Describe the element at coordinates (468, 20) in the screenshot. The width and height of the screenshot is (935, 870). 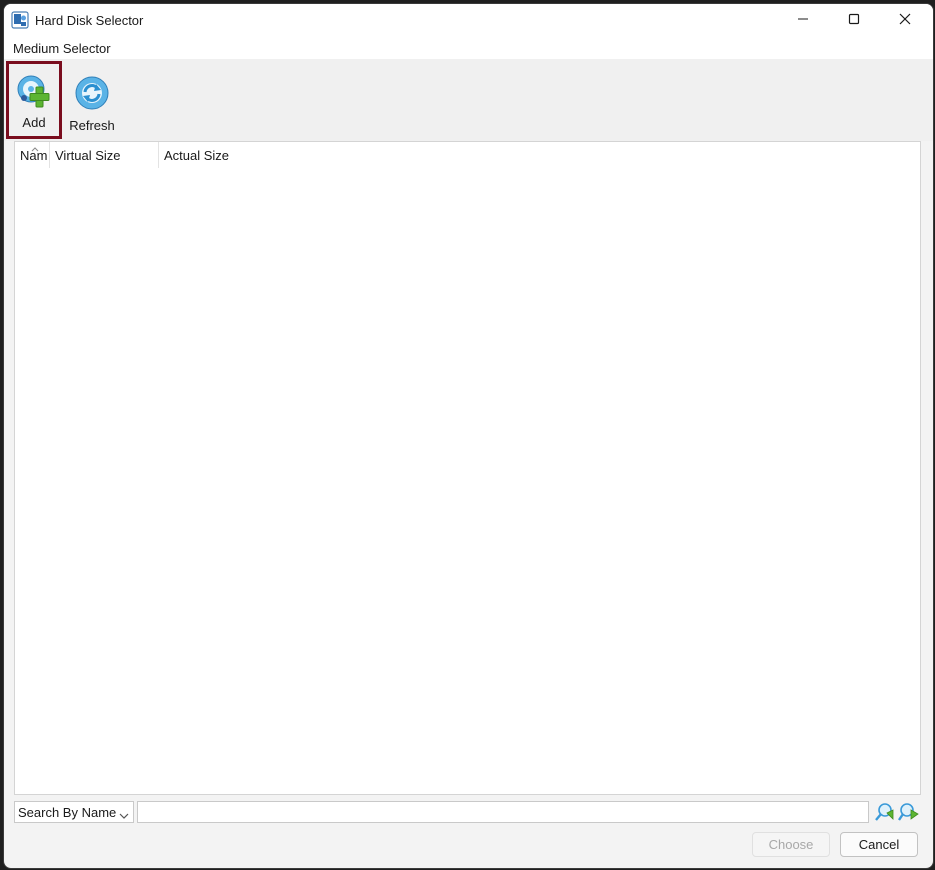
I see `title-bar: Hard Disk Selector` at that location.